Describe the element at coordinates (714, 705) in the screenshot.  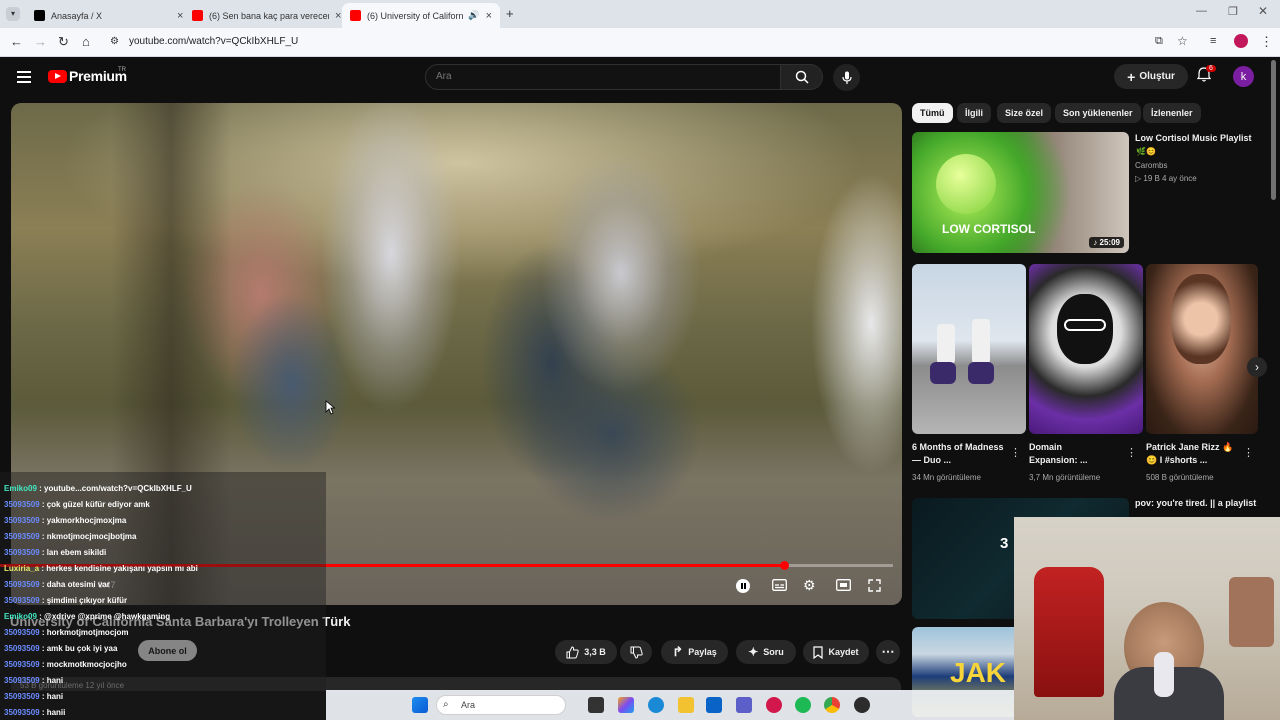
I see `outlook-icon` at that location.